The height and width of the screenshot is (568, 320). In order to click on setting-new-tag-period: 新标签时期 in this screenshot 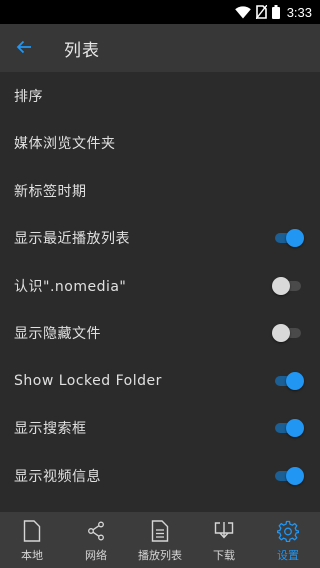, I will do `click(160, 191)`.